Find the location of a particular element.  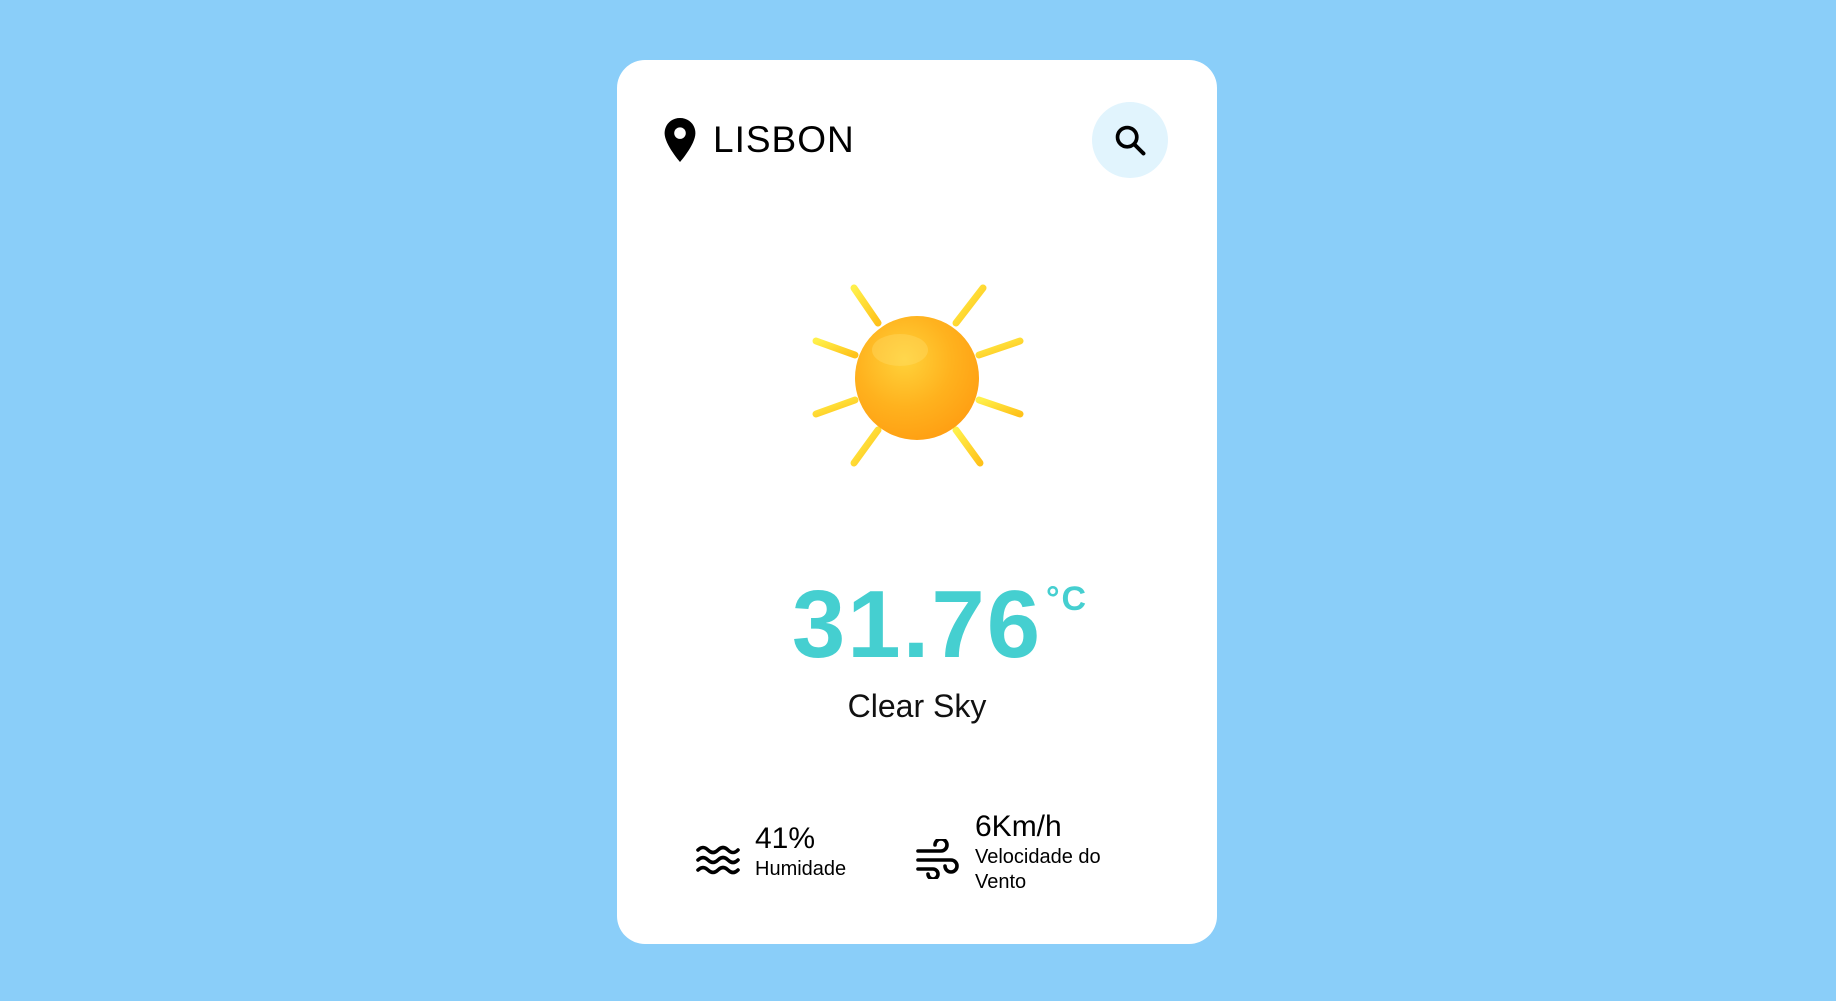

wind-stat: 6Km/h Velocidade do Vento is located at coordinates (1025, 852).